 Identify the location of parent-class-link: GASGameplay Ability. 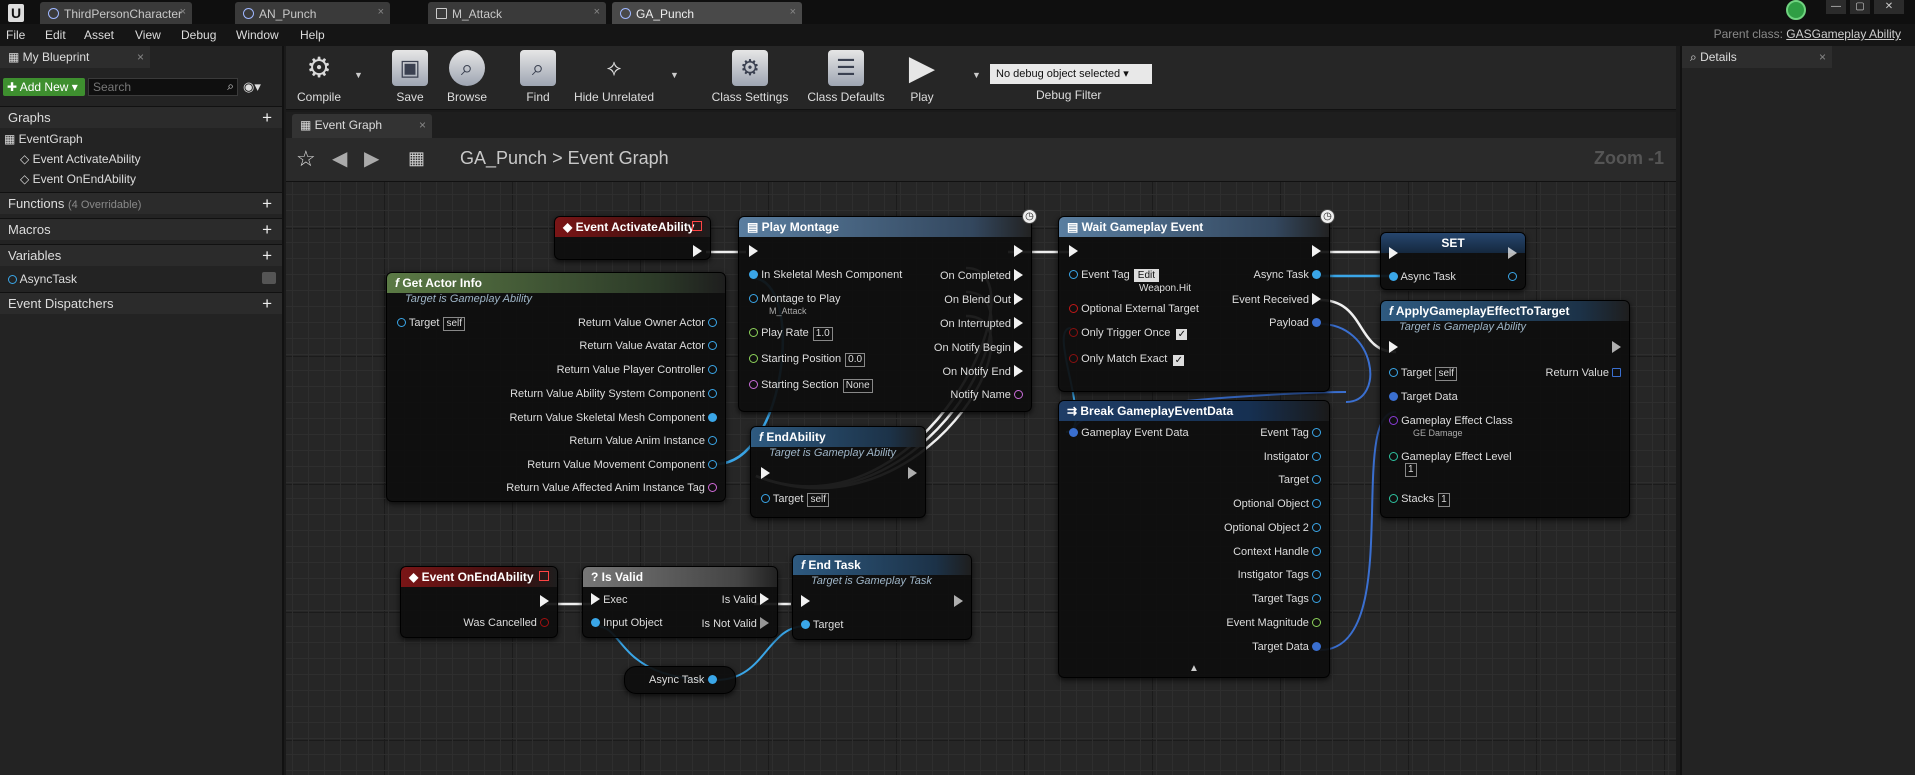
(1843, 34).